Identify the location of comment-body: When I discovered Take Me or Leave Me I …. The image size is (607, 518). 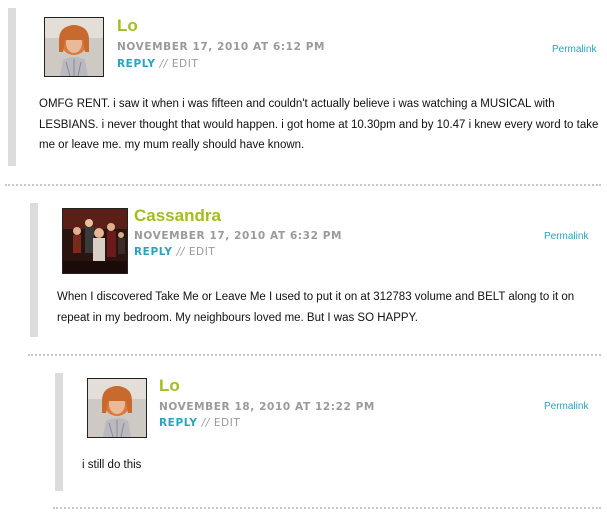
(316, 307).